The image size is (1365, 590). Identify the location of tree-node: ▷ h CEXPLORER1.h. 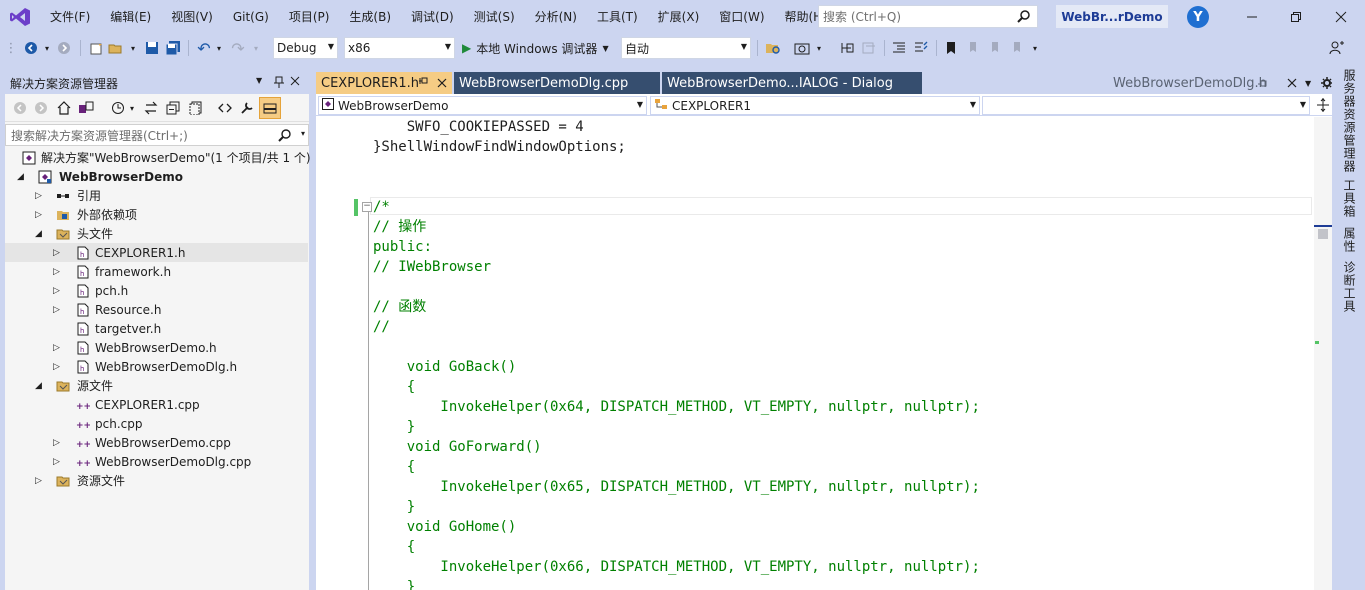
(156, 252).